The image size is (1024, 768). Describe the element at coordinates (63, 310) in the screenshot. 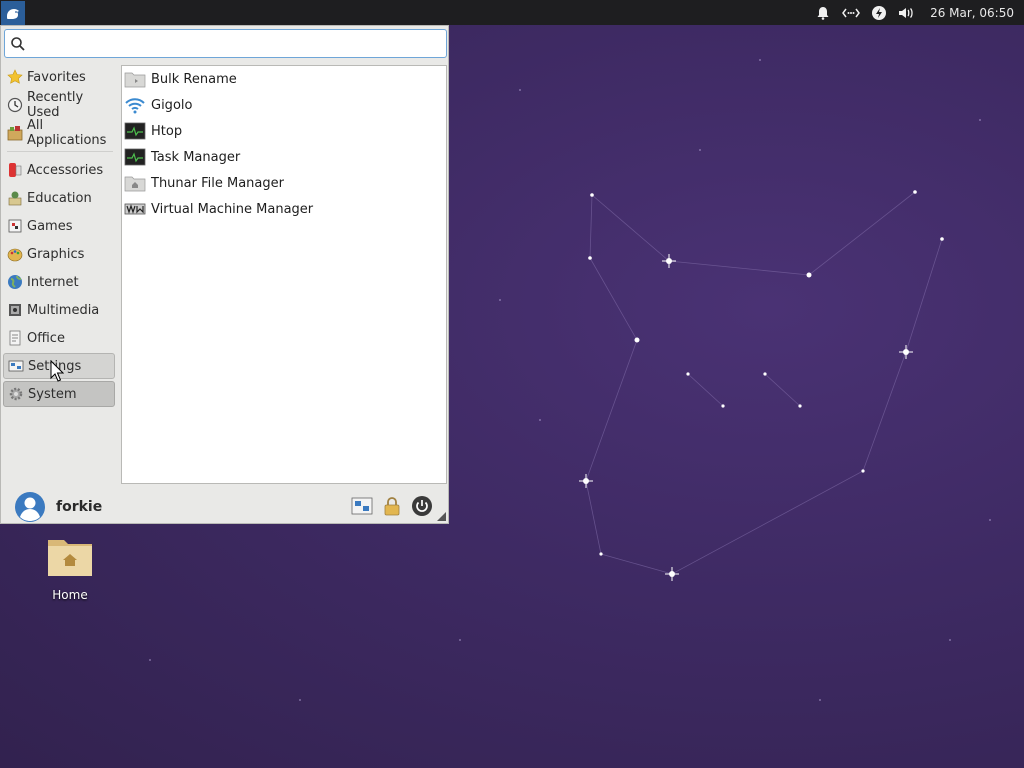

I see `category-label: Multimedia` at that location.